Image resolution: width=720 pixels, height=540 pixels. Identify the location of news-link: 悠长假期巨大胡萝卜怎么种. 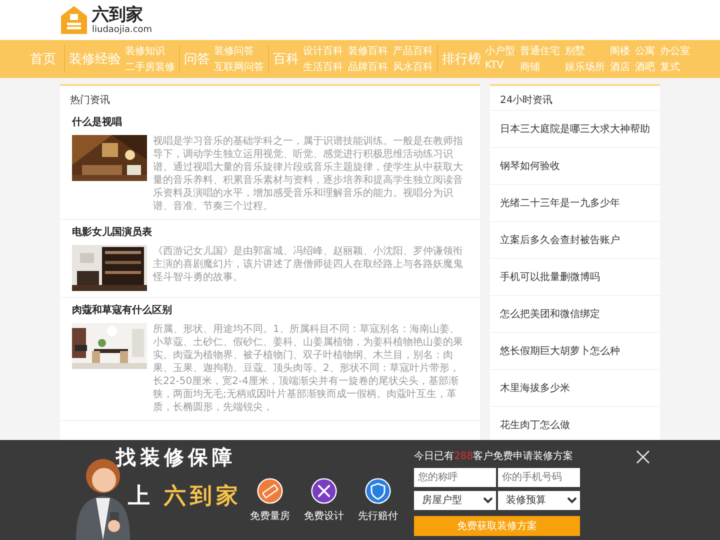
(575, 350).